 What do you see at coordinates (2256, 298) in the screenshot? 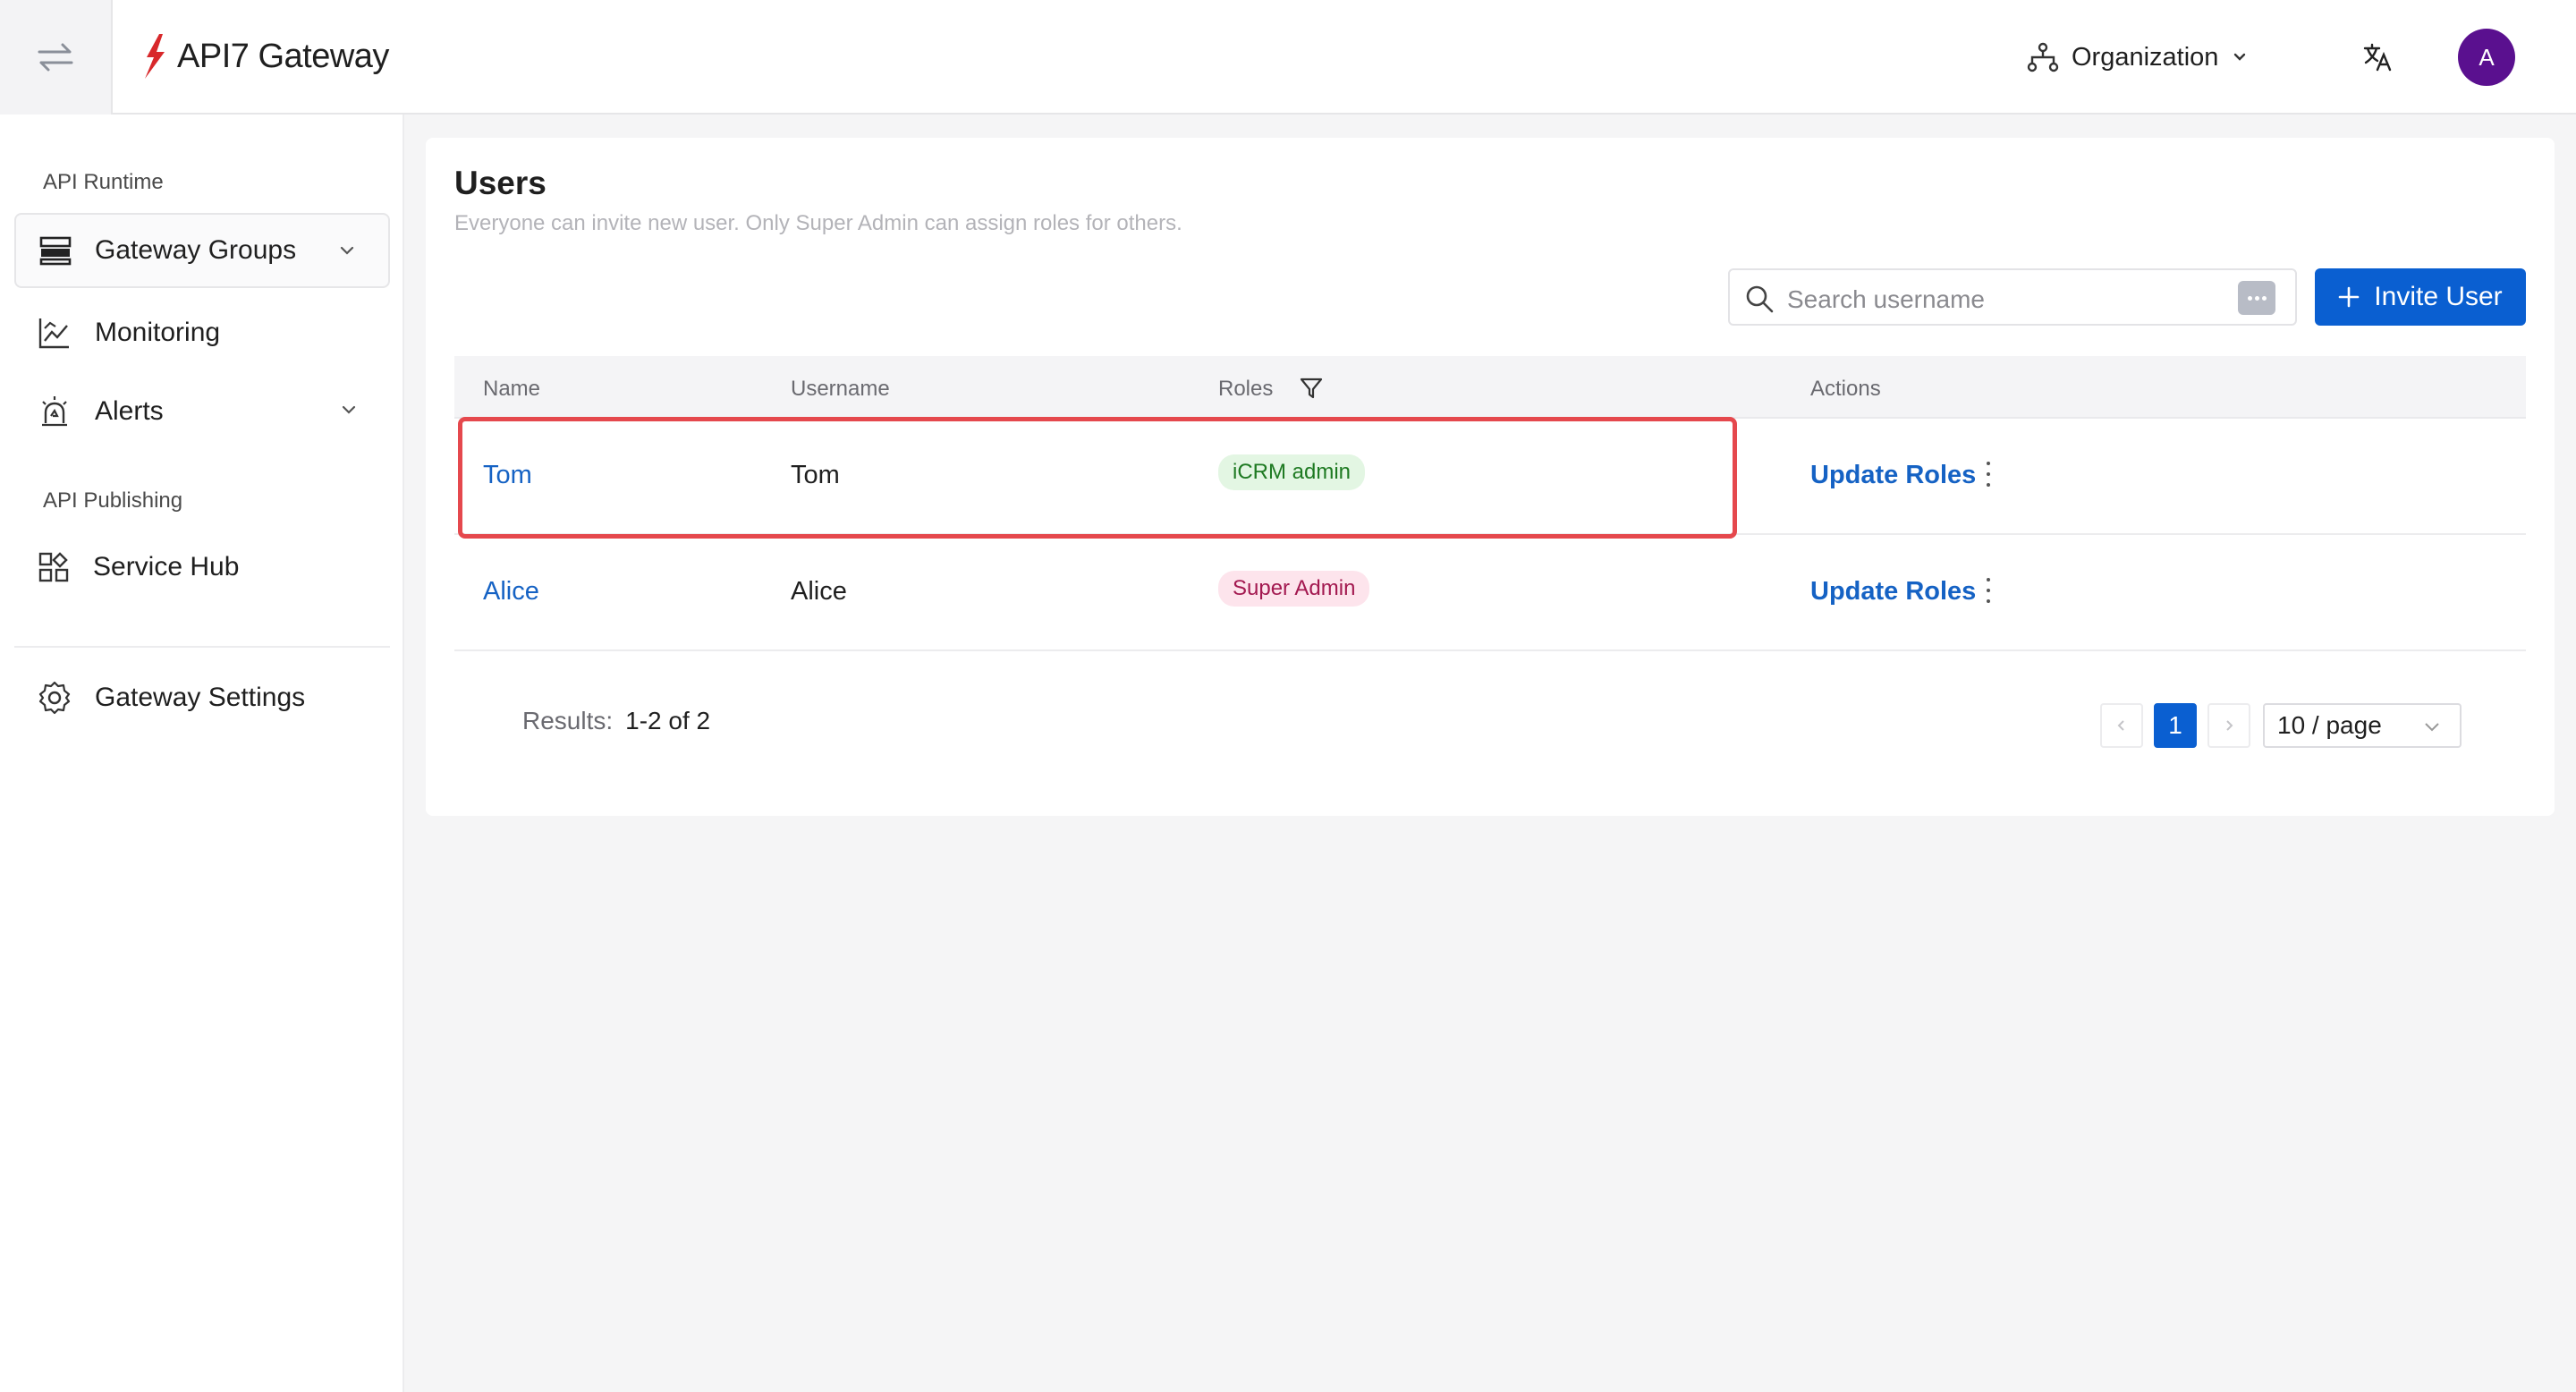
I see `more-options-icon` at bounding box center [2256, 298].